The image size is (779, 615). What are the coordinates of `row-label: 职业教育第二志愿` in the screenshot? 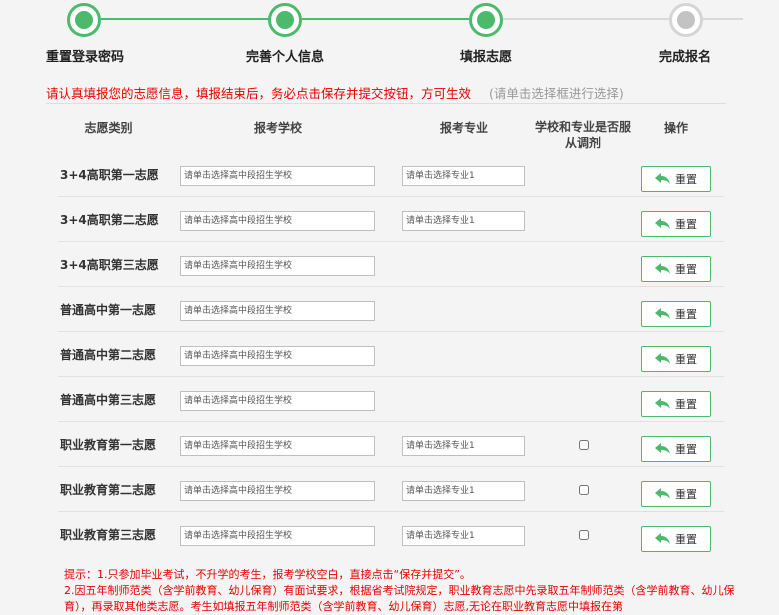 It's located at (108, 490).